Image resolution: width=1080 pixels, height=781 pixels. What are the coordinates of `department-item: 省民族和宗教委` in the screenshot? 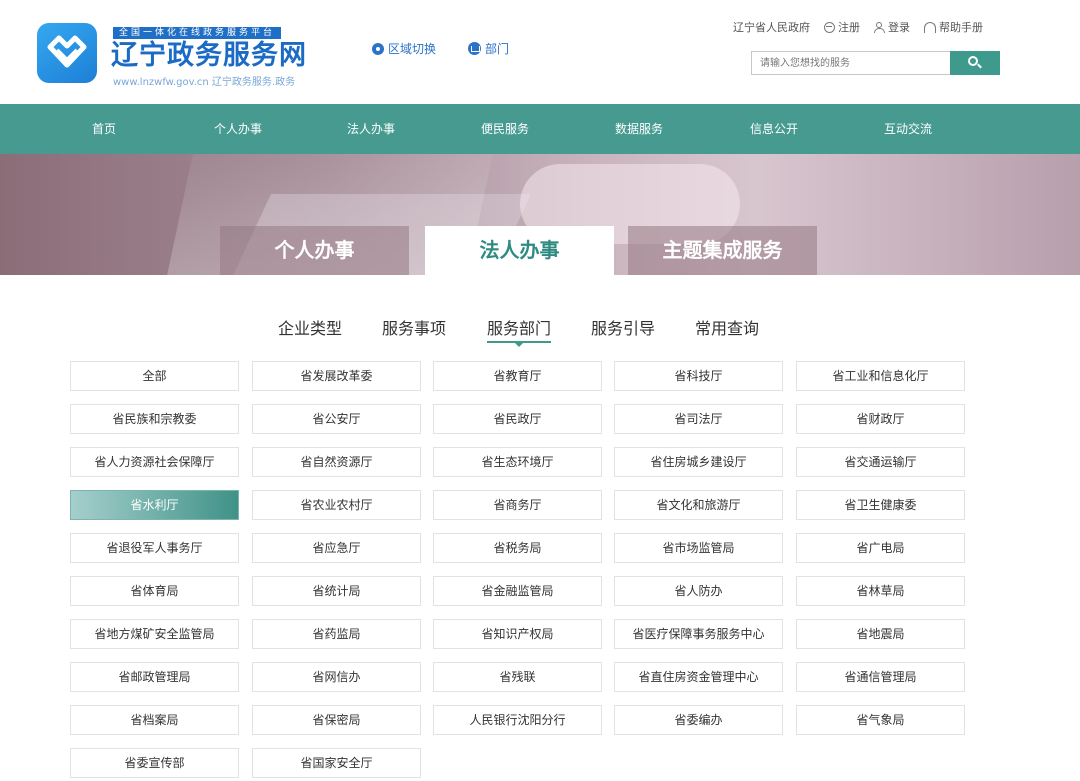 It's located at (154, 419).